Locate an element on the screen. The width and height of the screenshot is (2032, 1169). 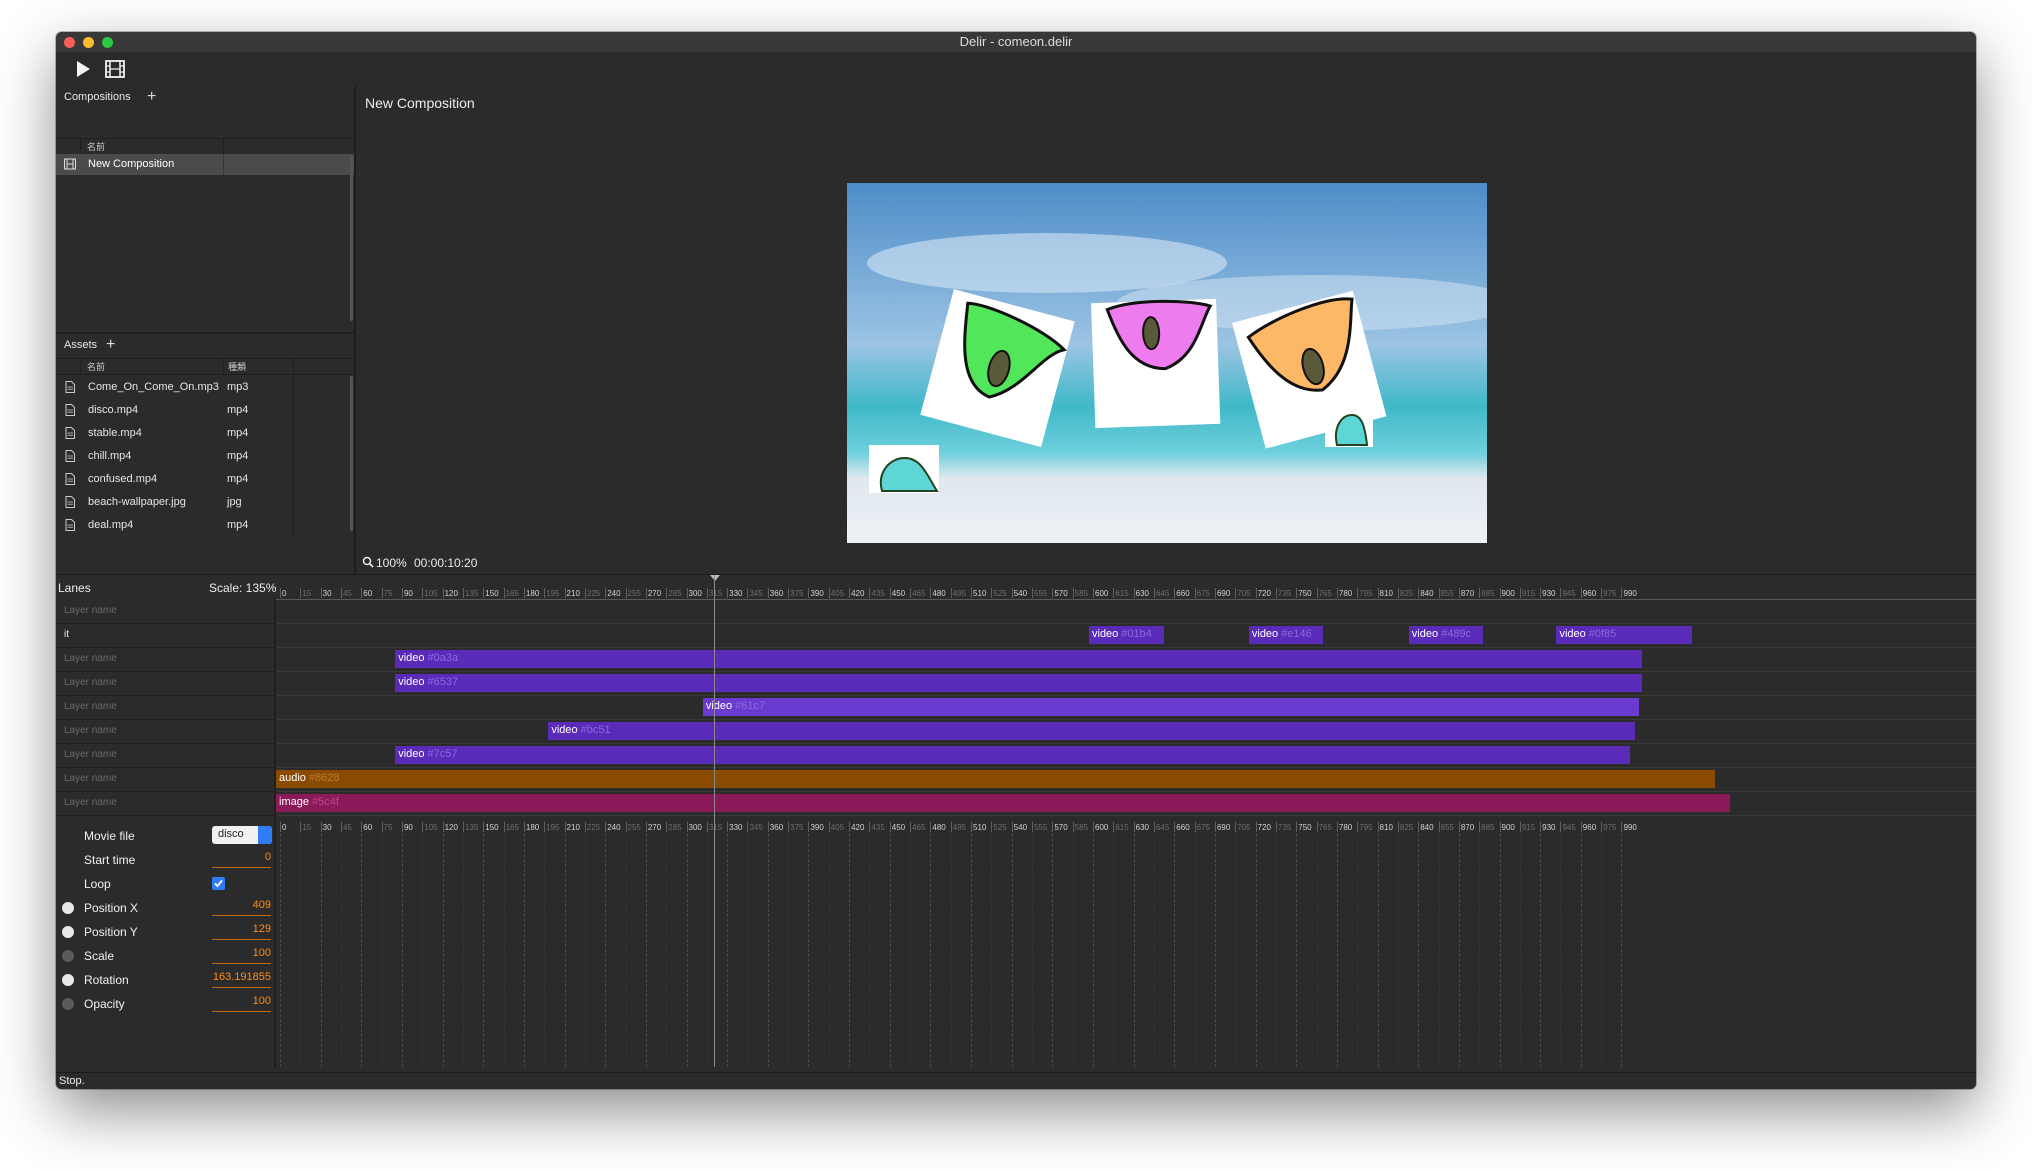
loop-checkbox is located at coordinates (218, 883).